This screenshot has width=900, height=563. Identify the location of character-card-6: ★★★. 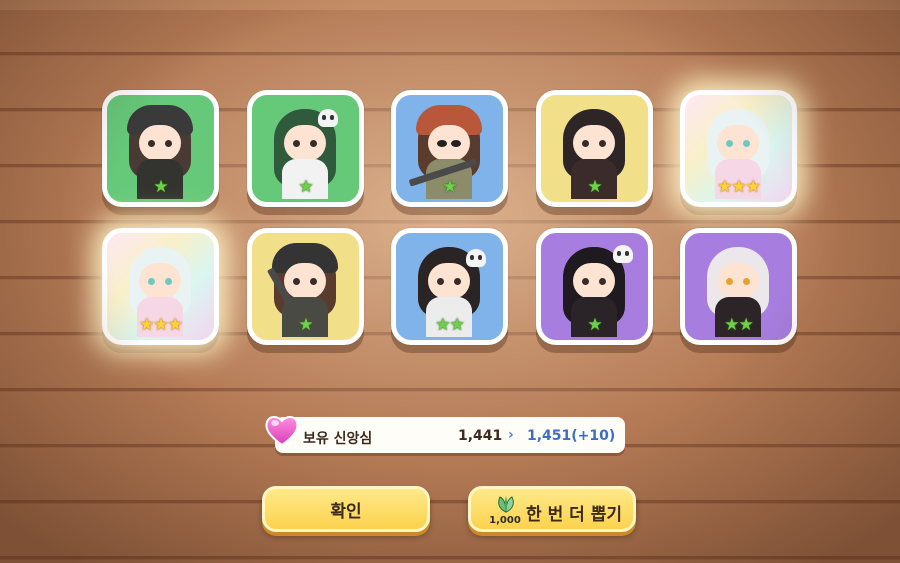
(160, 286).